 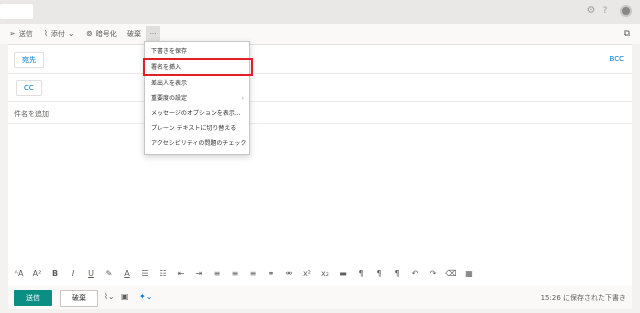 I want to click on unlink-icon: ⚮, so click(x=289, y=273).